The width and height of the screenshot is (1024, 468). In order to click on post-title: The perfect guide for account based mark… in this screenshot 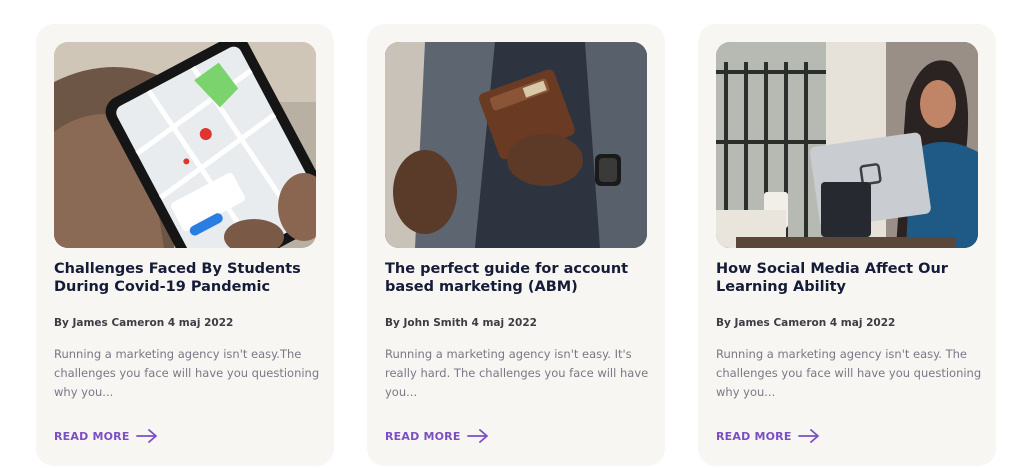, I will do `click(516, 278)`.